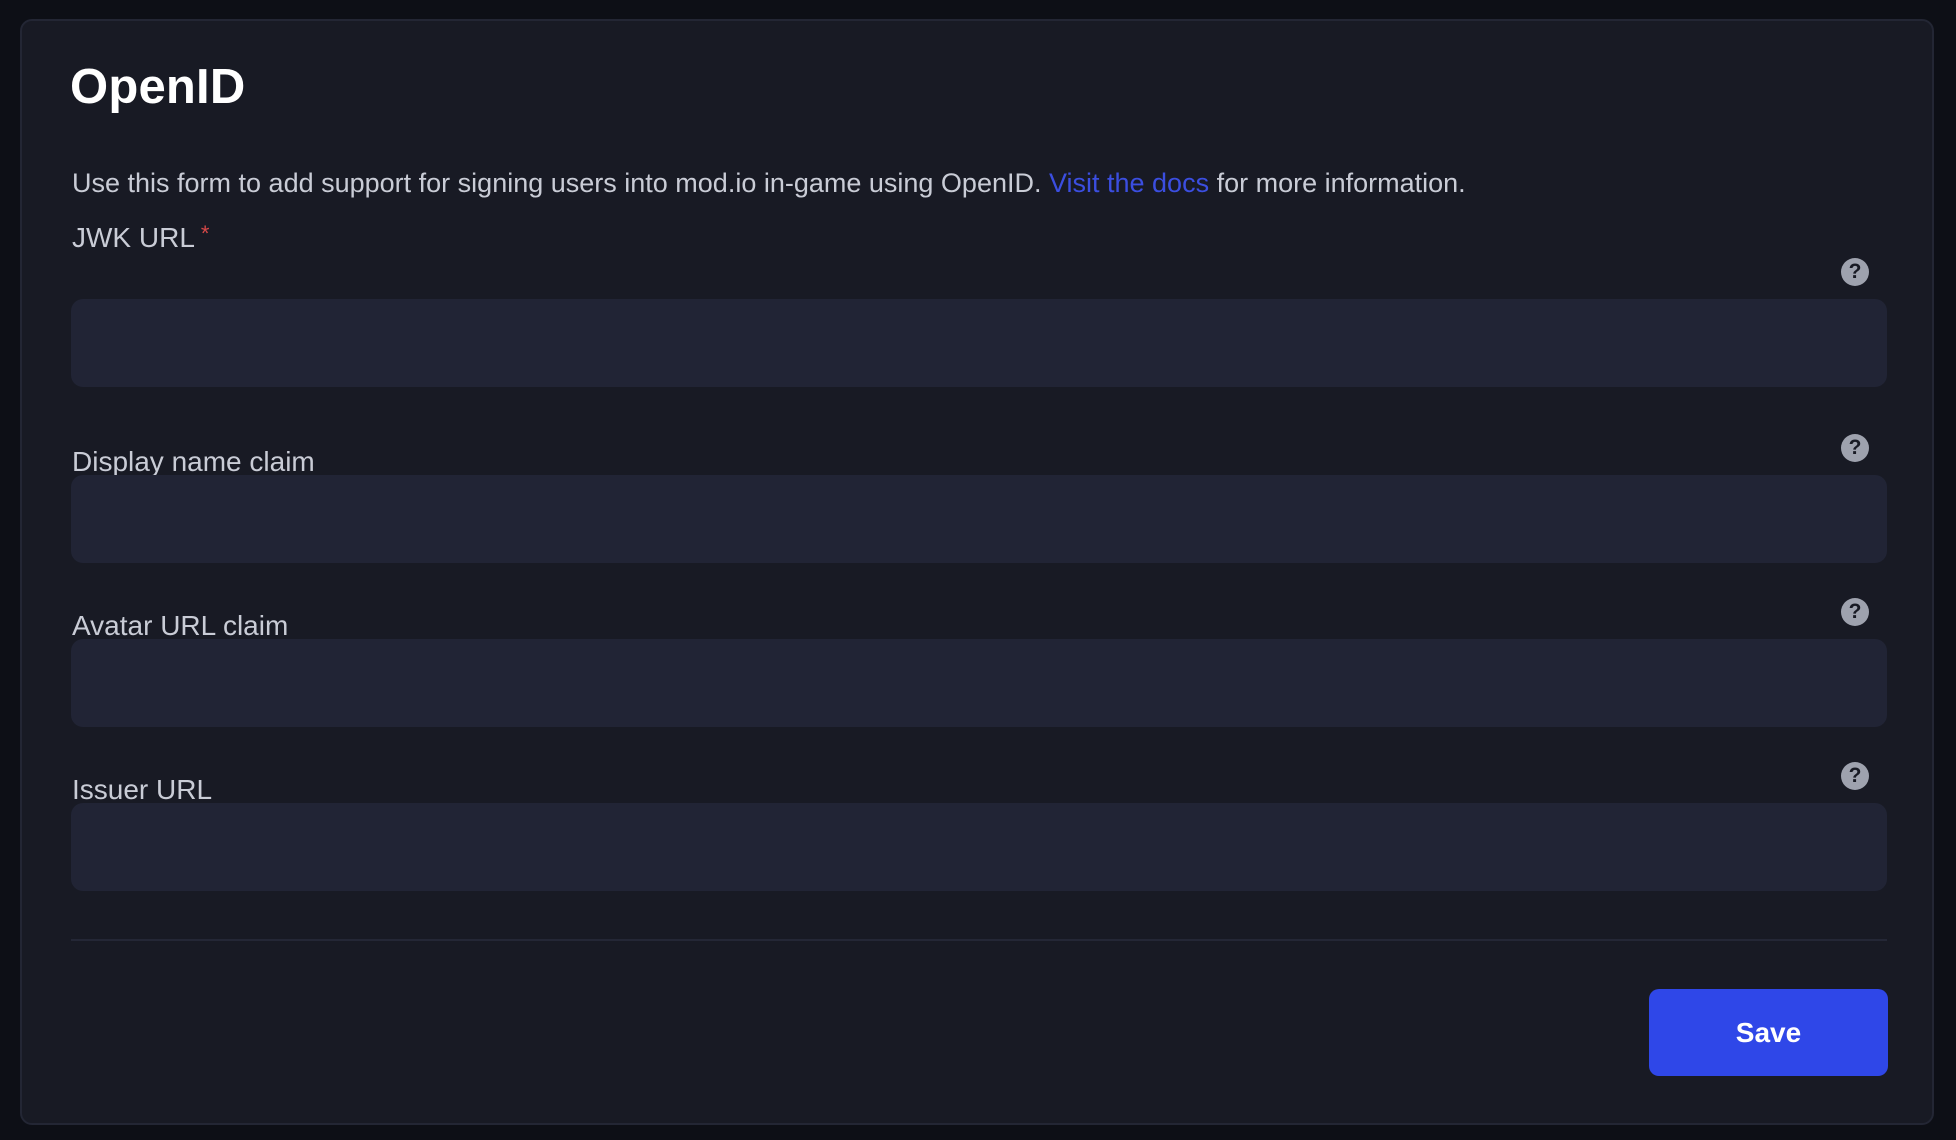  Describe the element at coordinates (142, 789) in the screenshot. I see `issuer-url-label: Issuer URL` at that location.